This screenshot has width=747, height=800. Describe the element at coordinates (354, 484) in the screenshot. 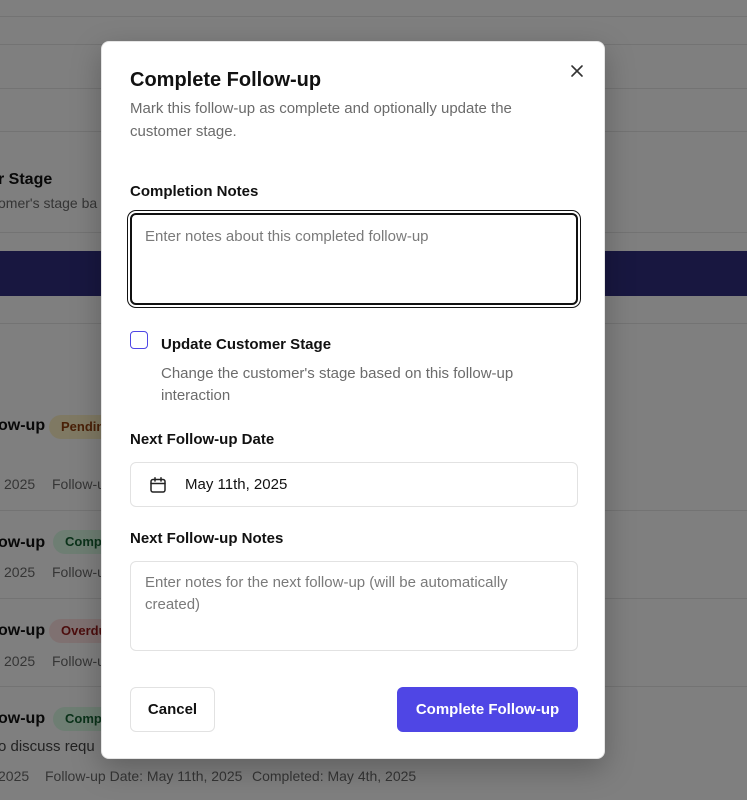

I see `next-date-picker: May 11th, 2025` at that location.